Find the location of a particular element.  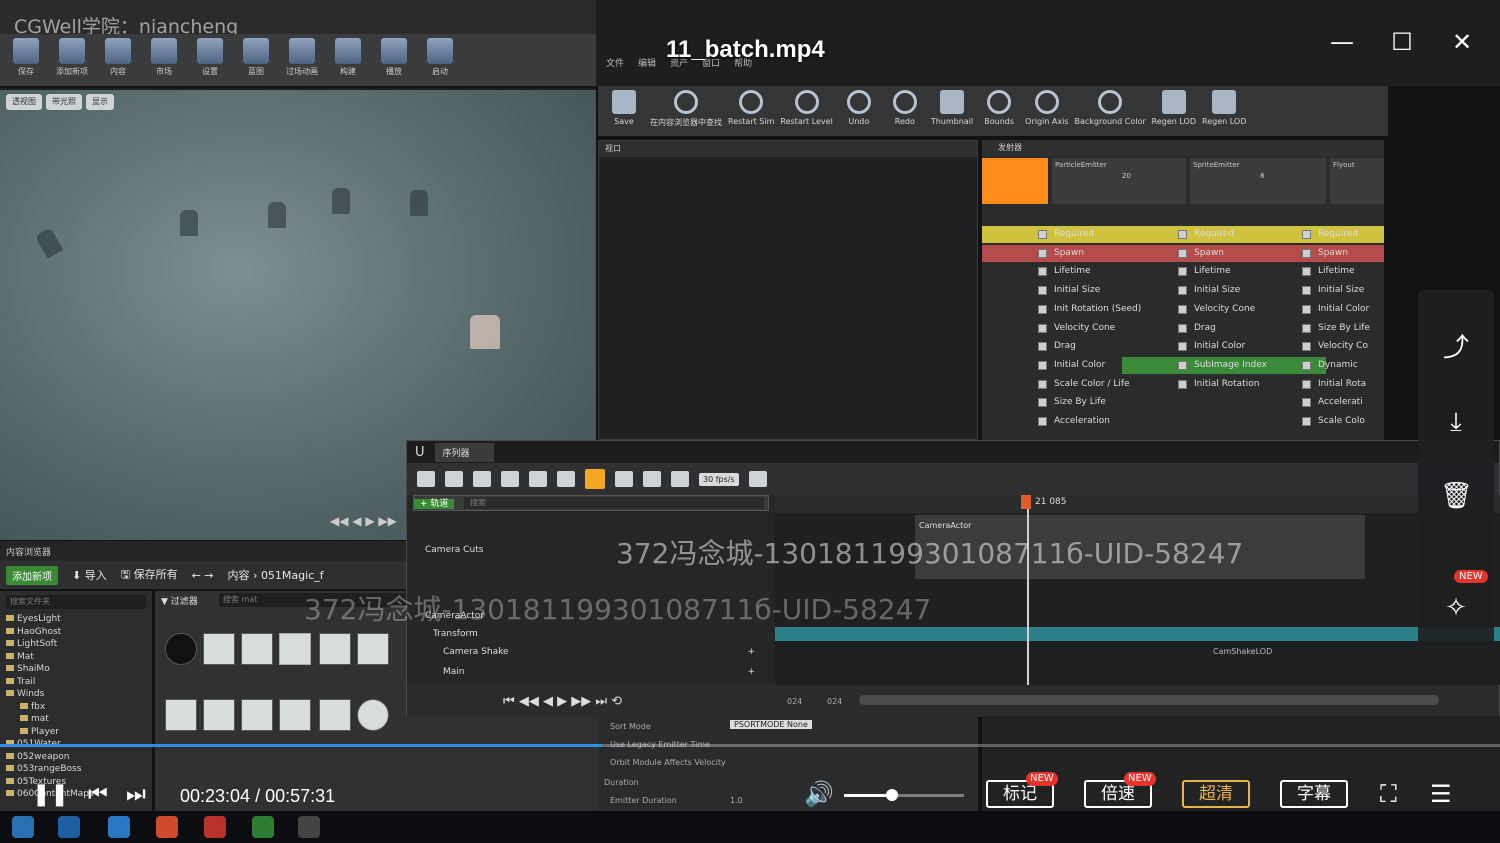

origin-axis-button: Origin Axis is located at coordinates (1046, 108).